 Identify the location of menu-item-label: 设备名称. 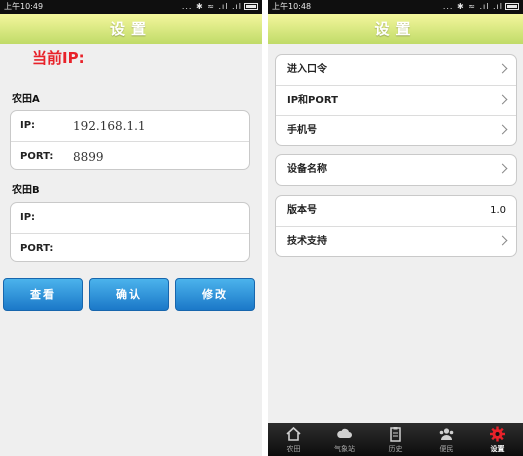
(307, 169).